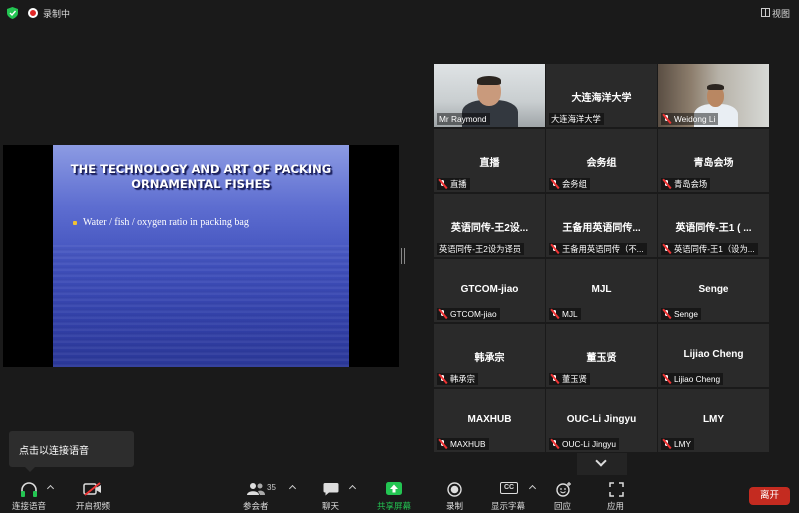 Image resolution: width=799 pixels, height=513 pixels. Describe the element at coordinates (589, 444) in the screenshot. I see `participant-name: OUC-Li Jingyu` at that location.